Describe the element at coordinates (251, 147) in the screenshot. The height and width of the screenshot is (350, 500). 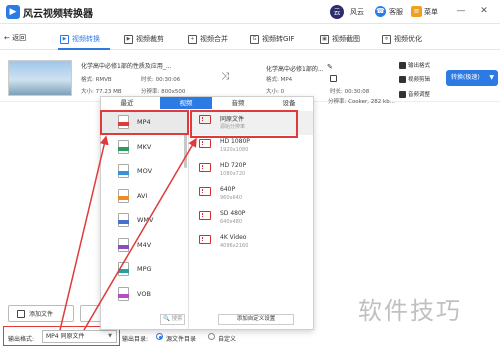
I see `resolution-item: HD 1080P 1920x1080` at that location.